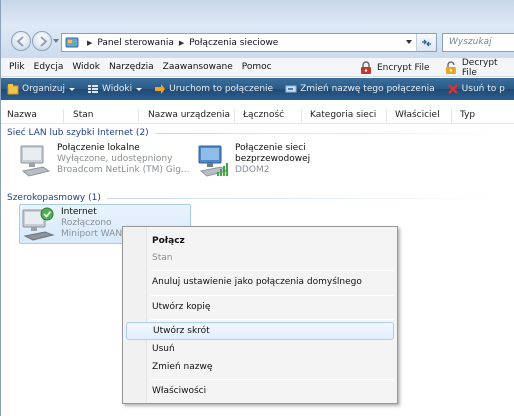 This screenshot has height=416, width=514. What do you see at coordinates (478, 42) in the screenshot?
I see `search-input: Wyszukaj` at bounding box center [478, 42].